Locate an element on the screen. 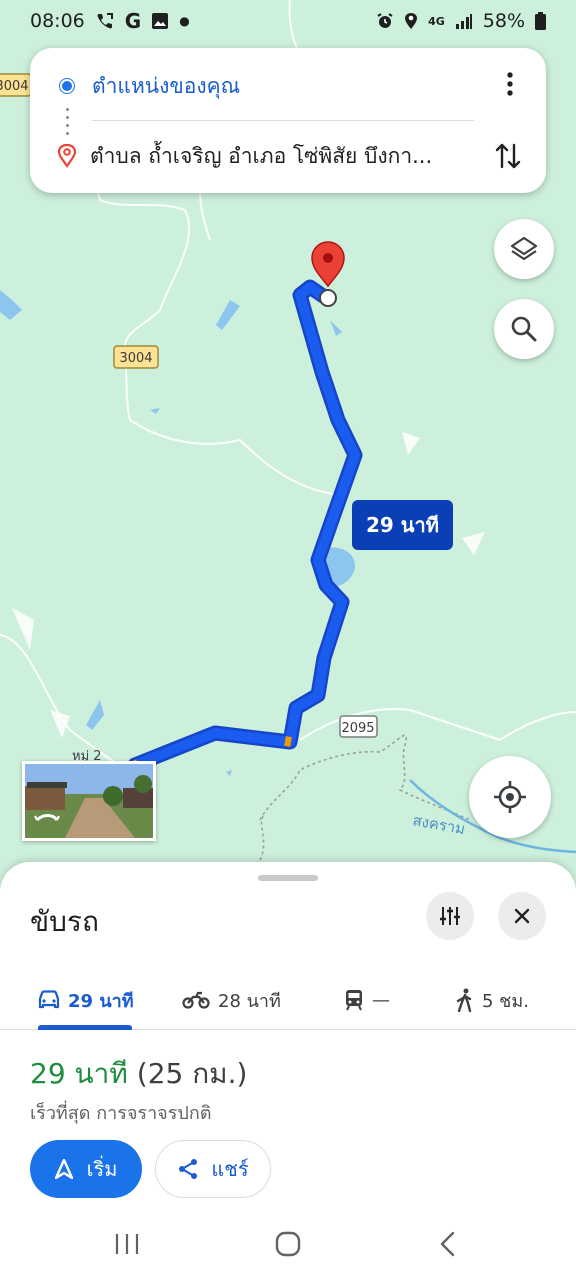  tab-motorcycle: 28 นาที is located at coordinates (231, 1000).